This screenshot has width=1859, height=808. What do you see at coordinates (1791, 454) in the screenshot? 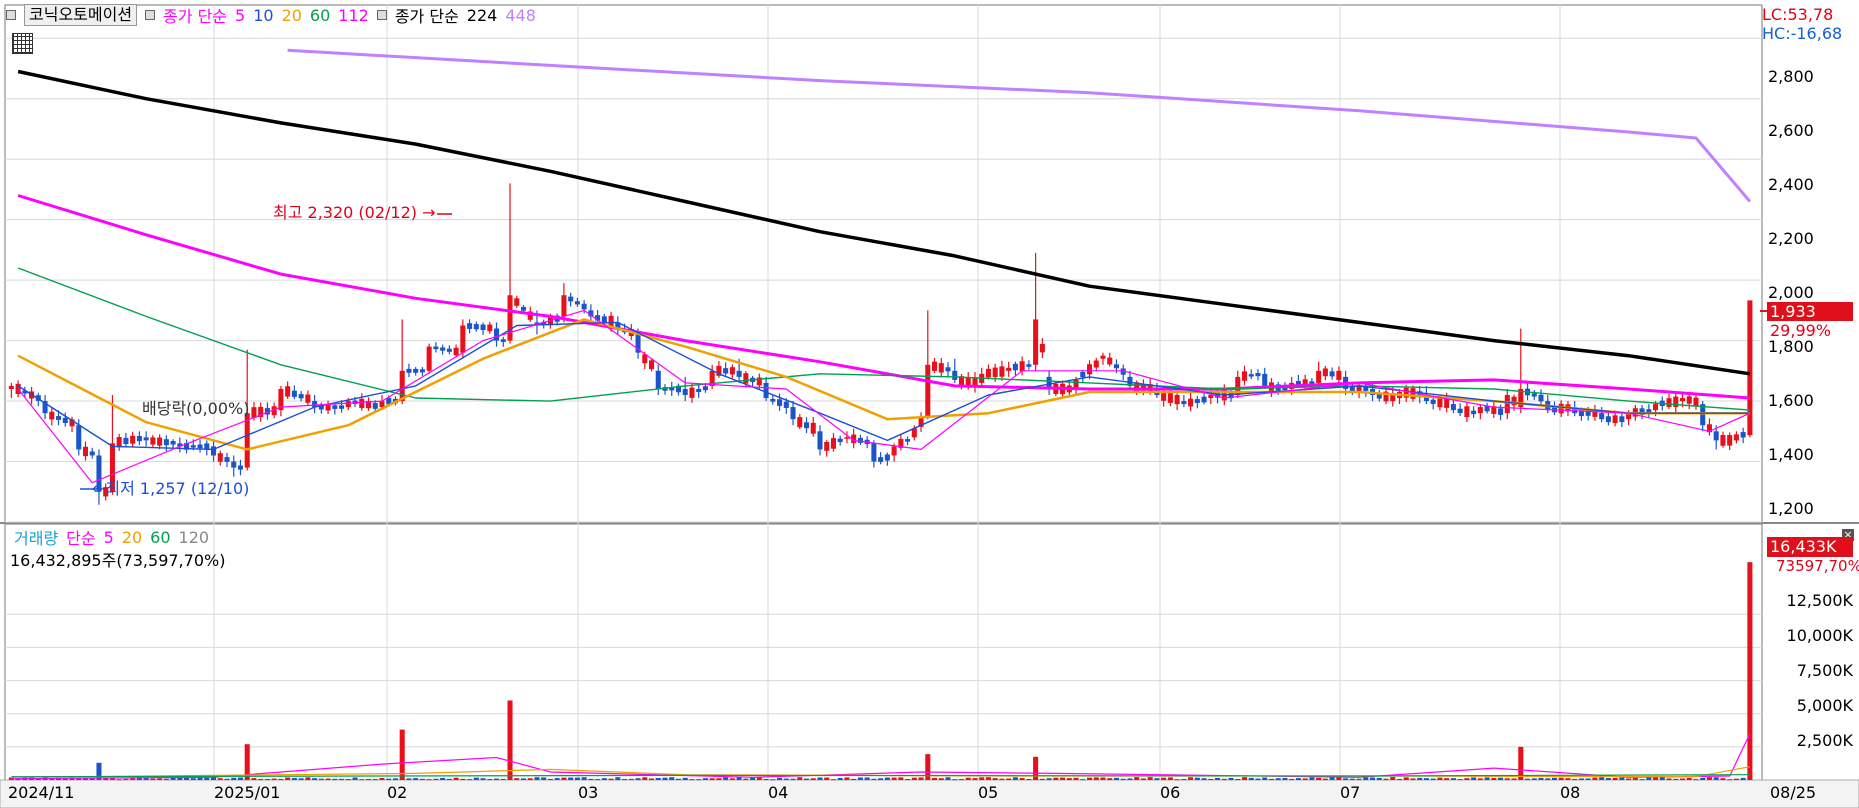
I see `y-tick-label: 1,400` at bounding box center [1791, 454].